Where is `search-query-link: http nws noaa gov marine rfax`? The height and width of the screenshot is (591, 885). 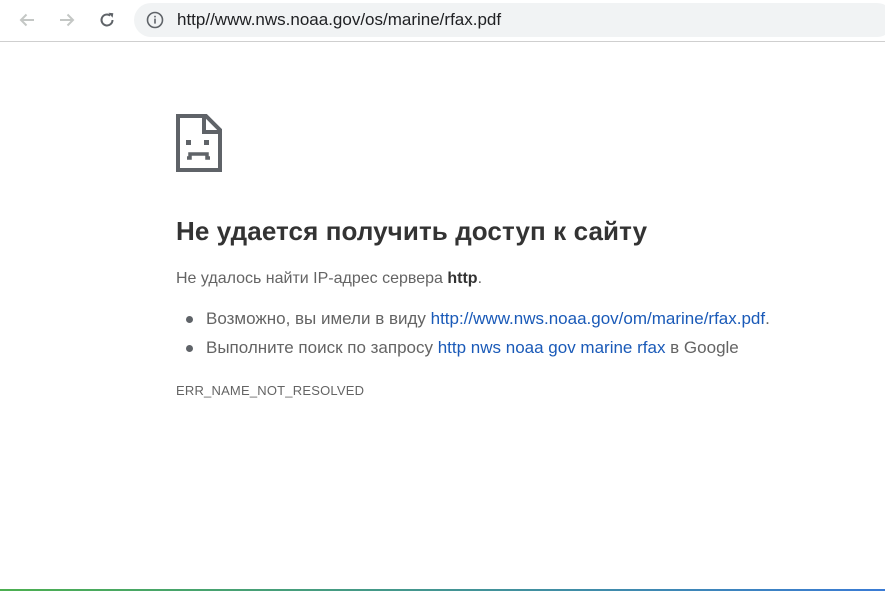 search-query-link: http nws noaa gov marine rfax is located at coordinates (552, 347).